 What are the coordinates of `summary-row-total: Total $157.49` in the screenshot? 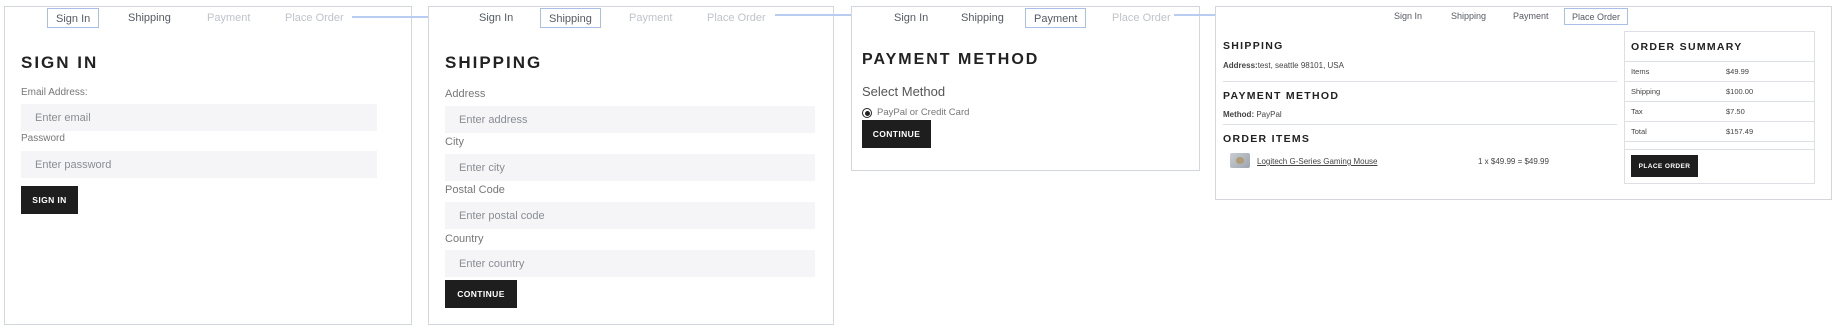 It's located at (1719, 132).